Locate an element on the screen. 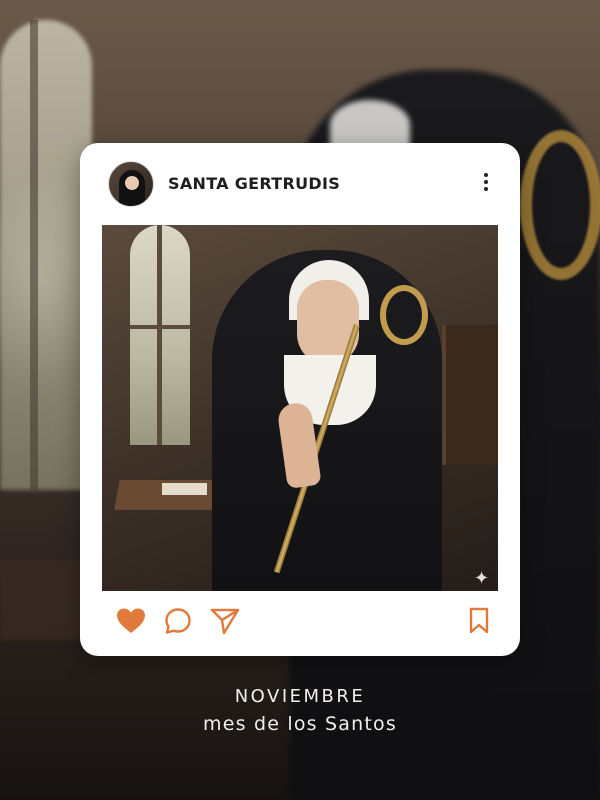 Image resolution: width=600 pixels, height=800 pixels. avatar-face is located at coordinates (132, 183).